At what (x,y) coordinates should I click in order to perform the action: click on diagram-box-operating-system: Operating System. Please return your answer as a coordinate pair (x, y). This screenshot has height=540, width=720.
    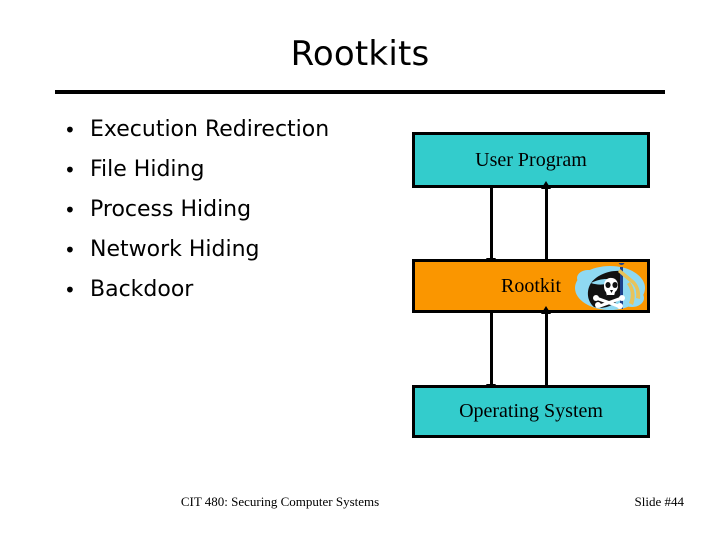
    Looking at the image, I should click on (531, 411).